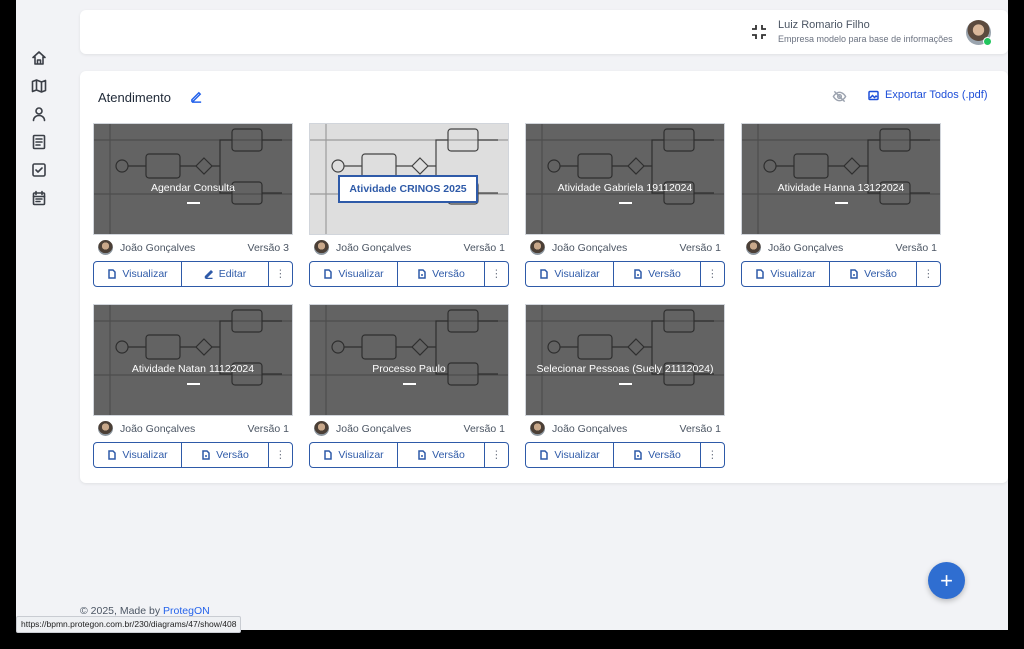 The height and width of the screenshot is (649, 1024). What do you see at coordinates (824, 25) in the screenshot?
I see `user-name: Luiz Romario Filho` at bounding box center [824, 25].